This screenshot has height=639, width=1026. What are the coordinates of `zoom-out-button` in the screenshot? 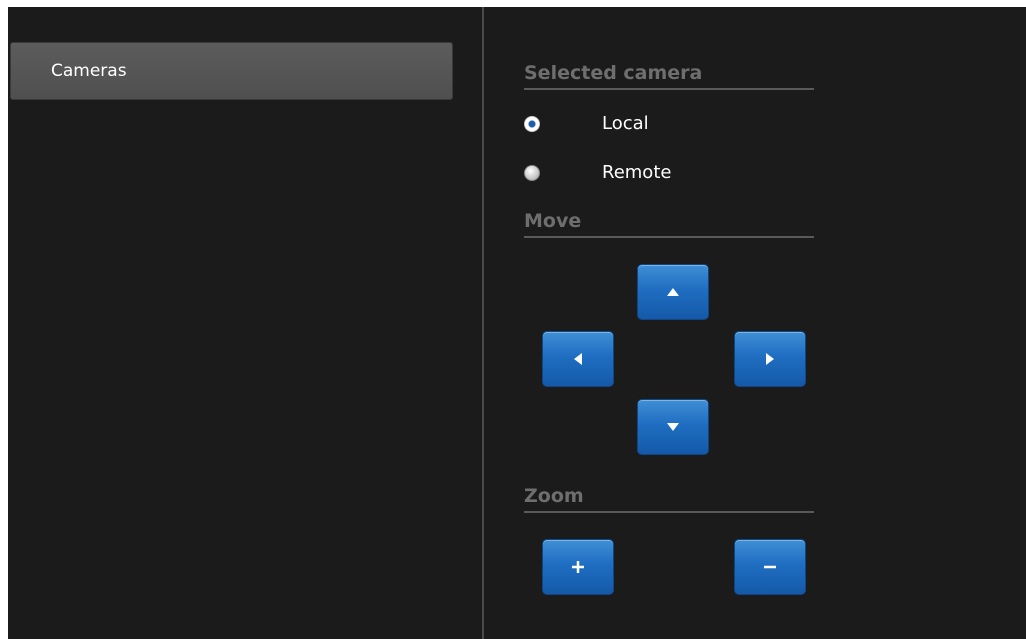 It's located at (770, 567).